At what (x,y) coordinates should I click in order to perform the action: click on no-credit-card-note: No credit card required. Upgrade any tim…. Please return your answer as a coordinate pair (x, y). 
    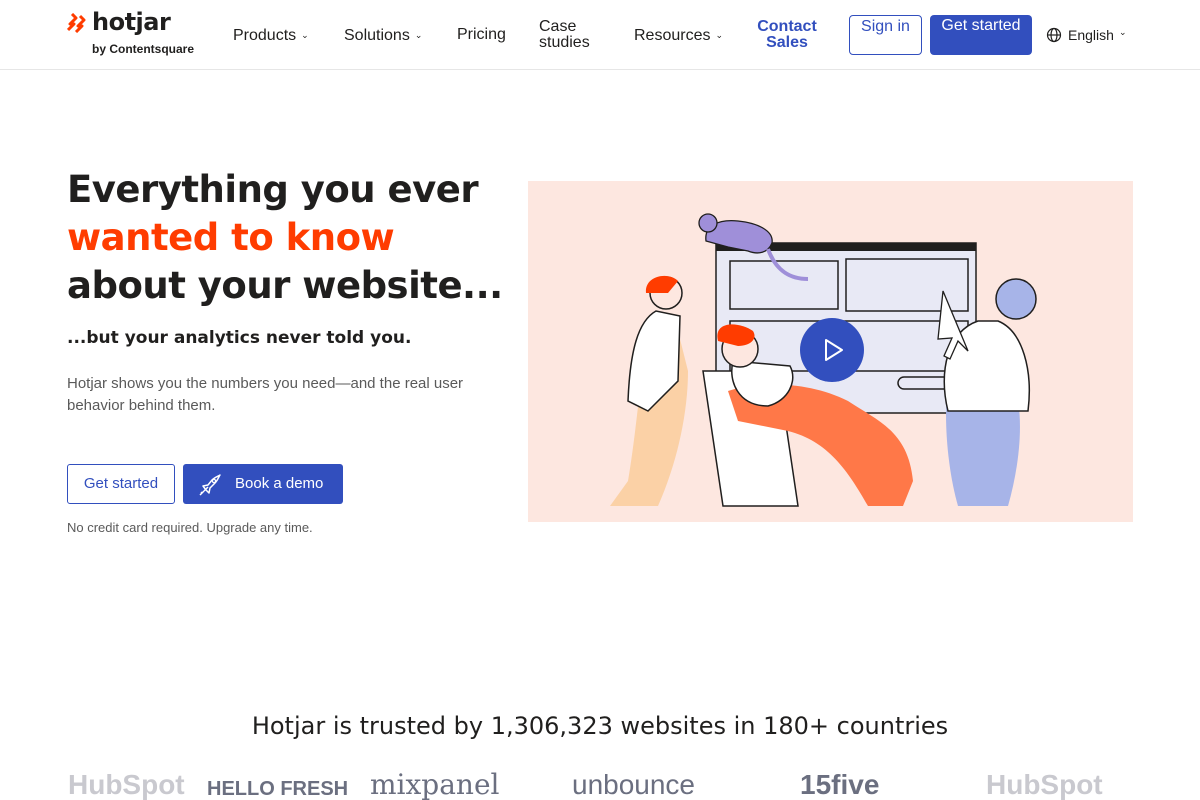
    Looking at the image, I should click on (190, 527).